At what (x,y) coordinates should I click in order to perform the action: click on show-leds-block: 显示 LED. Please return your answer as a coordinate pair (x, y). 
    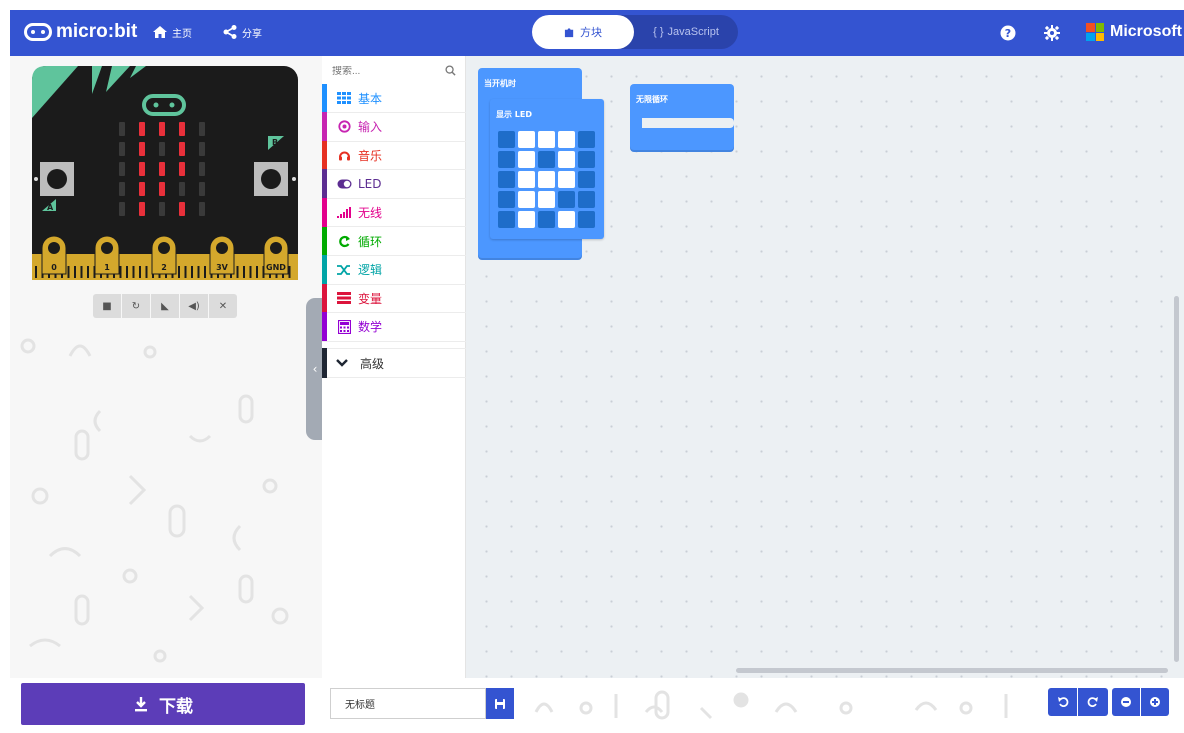
    Looking at the image, I should click on (547, 169).